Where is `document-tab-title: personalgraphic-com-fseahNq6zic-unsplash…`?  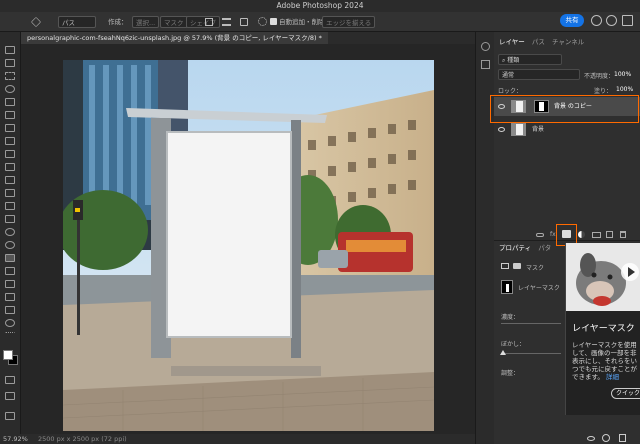
document-tab-title: personalgraphic-com-fseahNq6zic-unsplash… is located at coordinates (174, 38).